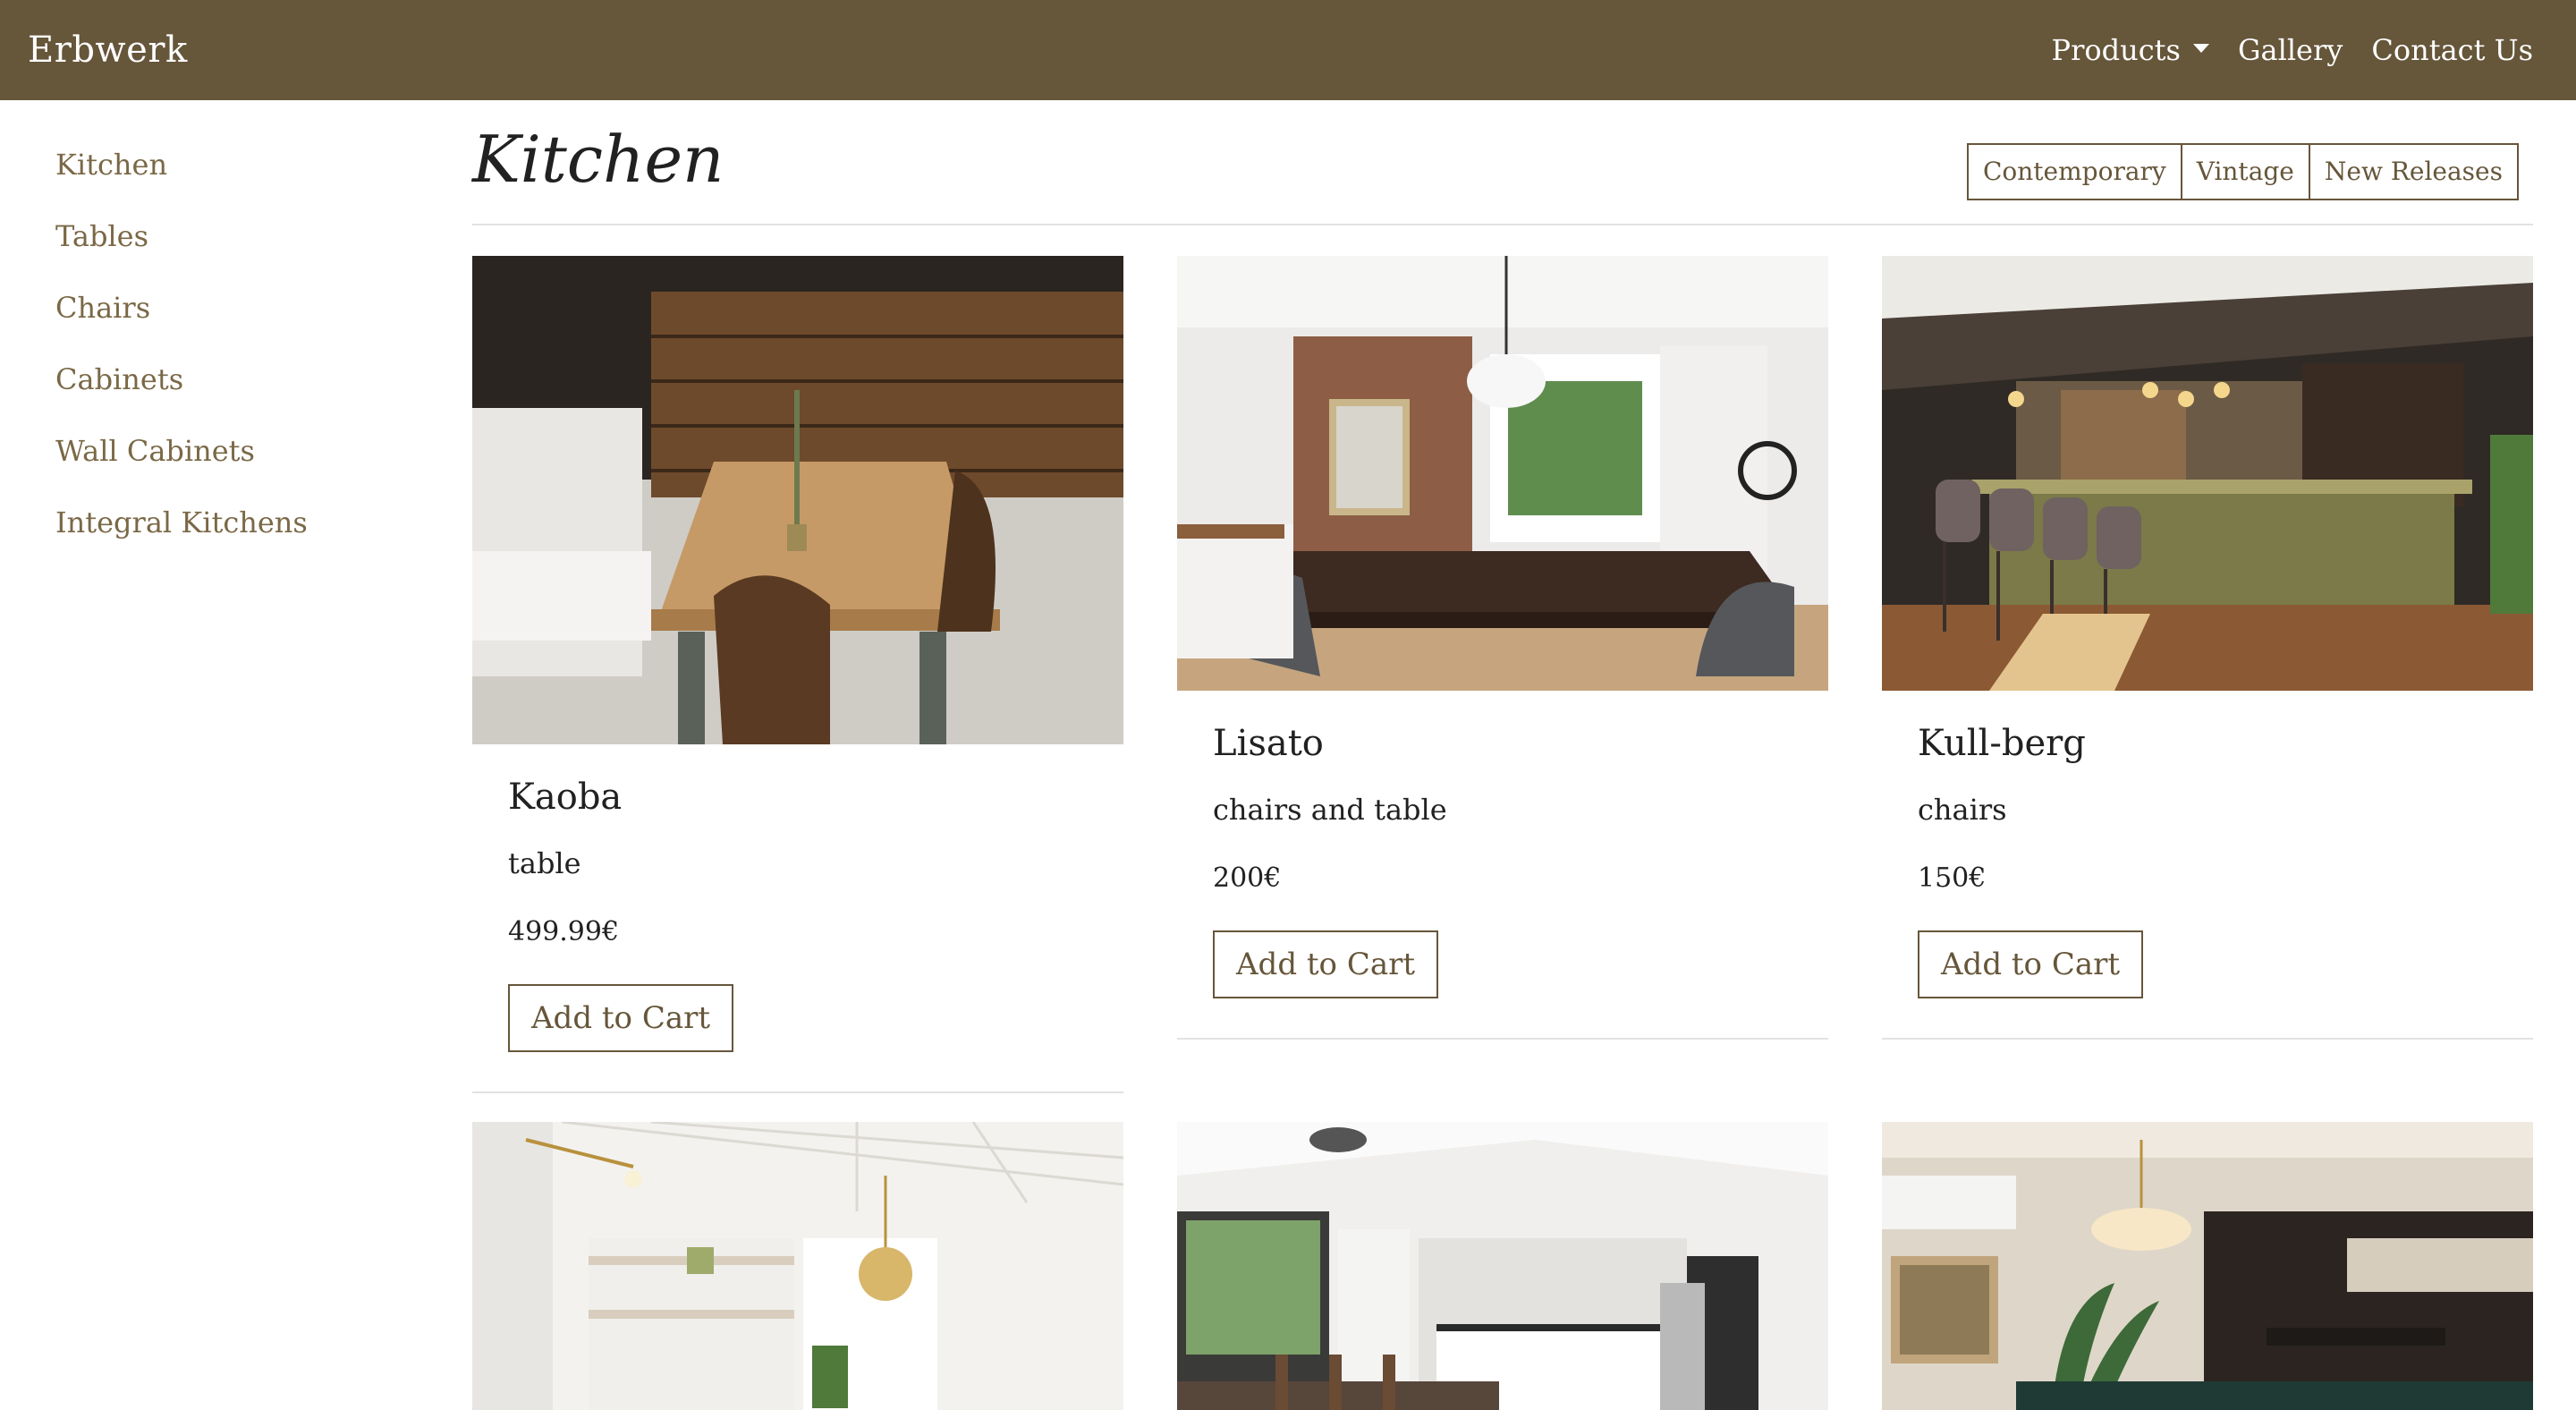 The height and width of the screenshot is (1410, 2576). What do you see at coordinates (2002, 744) in the screenshot?
I see `product-name: Kull-berg` at bounding box center [2002, 744].